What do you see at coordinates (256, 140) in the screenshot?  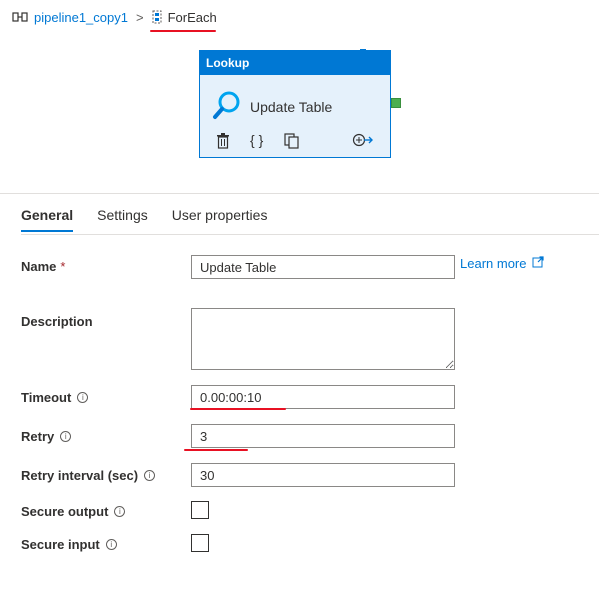 I see `code-icon: { }` at bounding box center [256, 140].